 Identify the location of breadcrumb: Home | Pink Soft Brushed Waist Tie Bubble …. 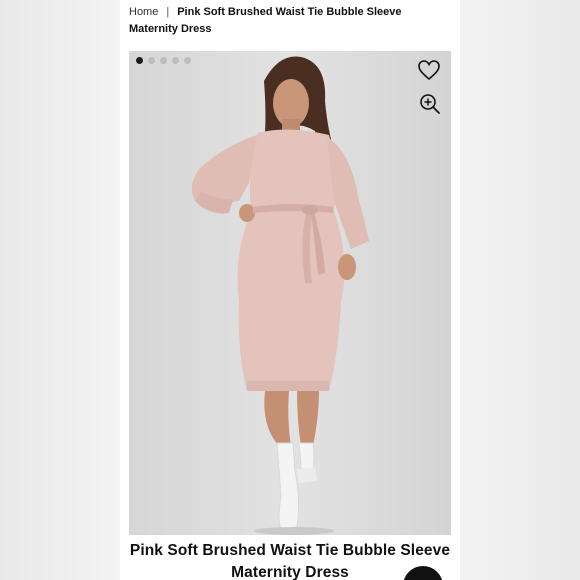
(290, 21).